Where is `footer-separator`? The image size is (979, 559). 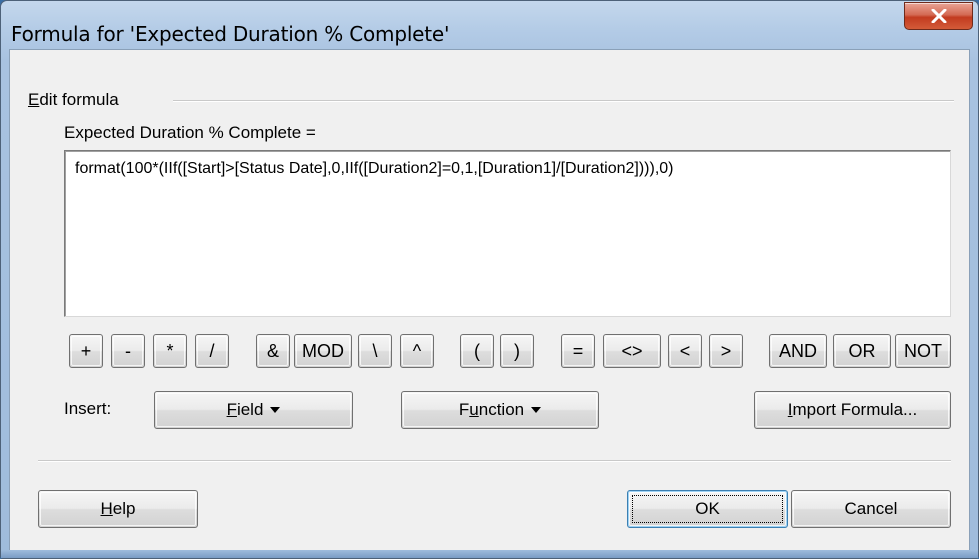 footer-separator is located at coordinates (494, 461).